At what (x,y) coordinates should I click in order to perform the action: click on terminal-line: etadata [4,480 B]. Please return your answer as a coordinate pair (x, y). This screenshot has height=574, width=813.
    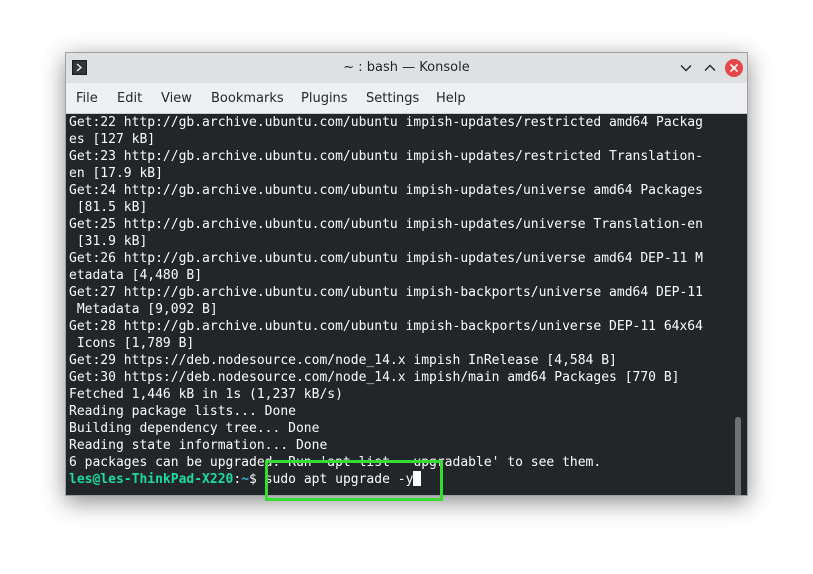
    Looking at the image, I should click on (136, 275).